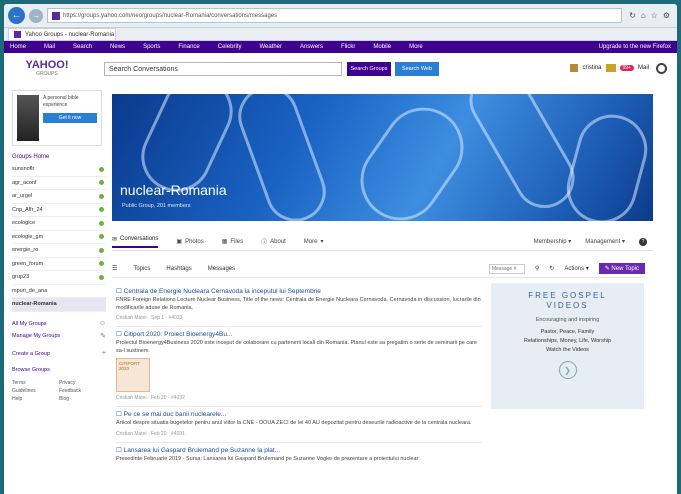 The width and height of the screenshot is (681, 494). Describe the element at coordinates (553, 241) in the screenshot. I see `membership-dropdown: Membership ▾` at that location.